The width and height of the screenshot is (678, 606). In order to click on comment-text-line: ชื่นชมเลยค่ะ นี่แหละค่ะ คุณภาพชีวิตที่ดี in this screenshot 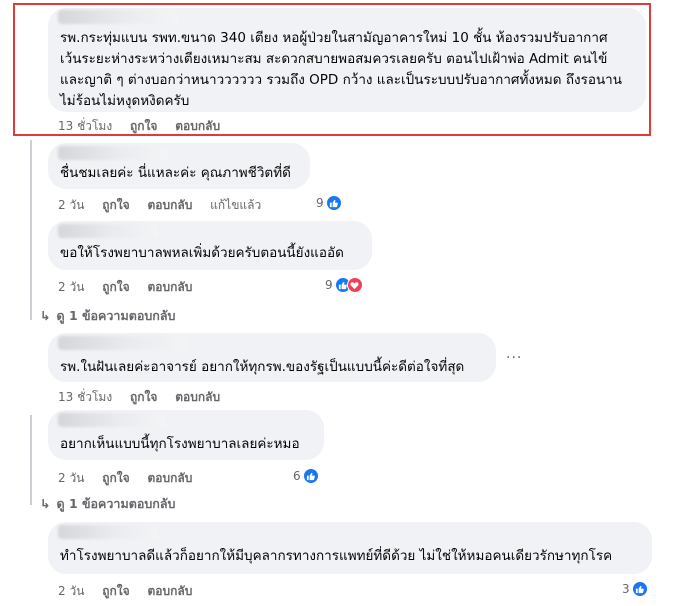, I will do `click(175, 173)`.